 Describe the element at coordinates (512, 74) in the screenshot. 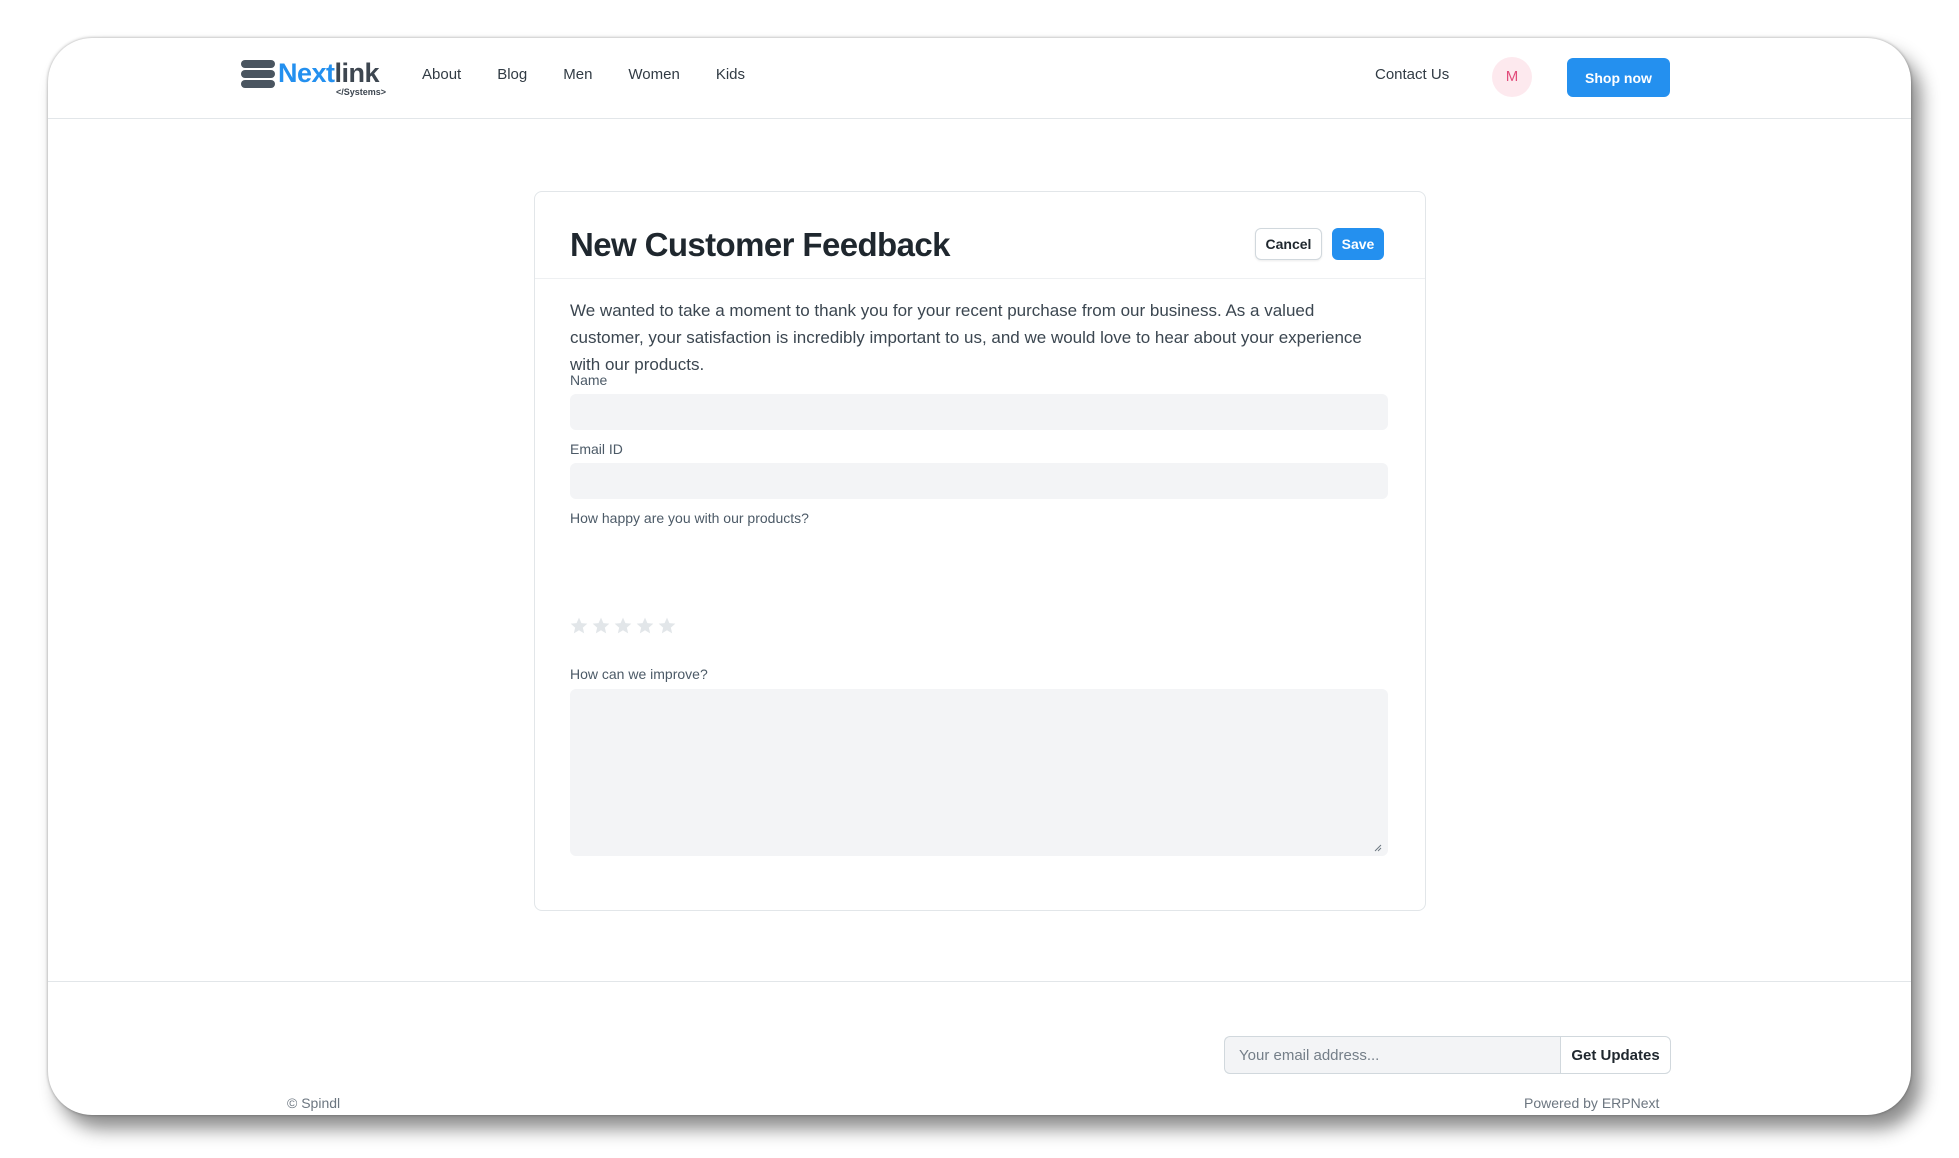

I see `nav-link-blog: Blog` at that location.